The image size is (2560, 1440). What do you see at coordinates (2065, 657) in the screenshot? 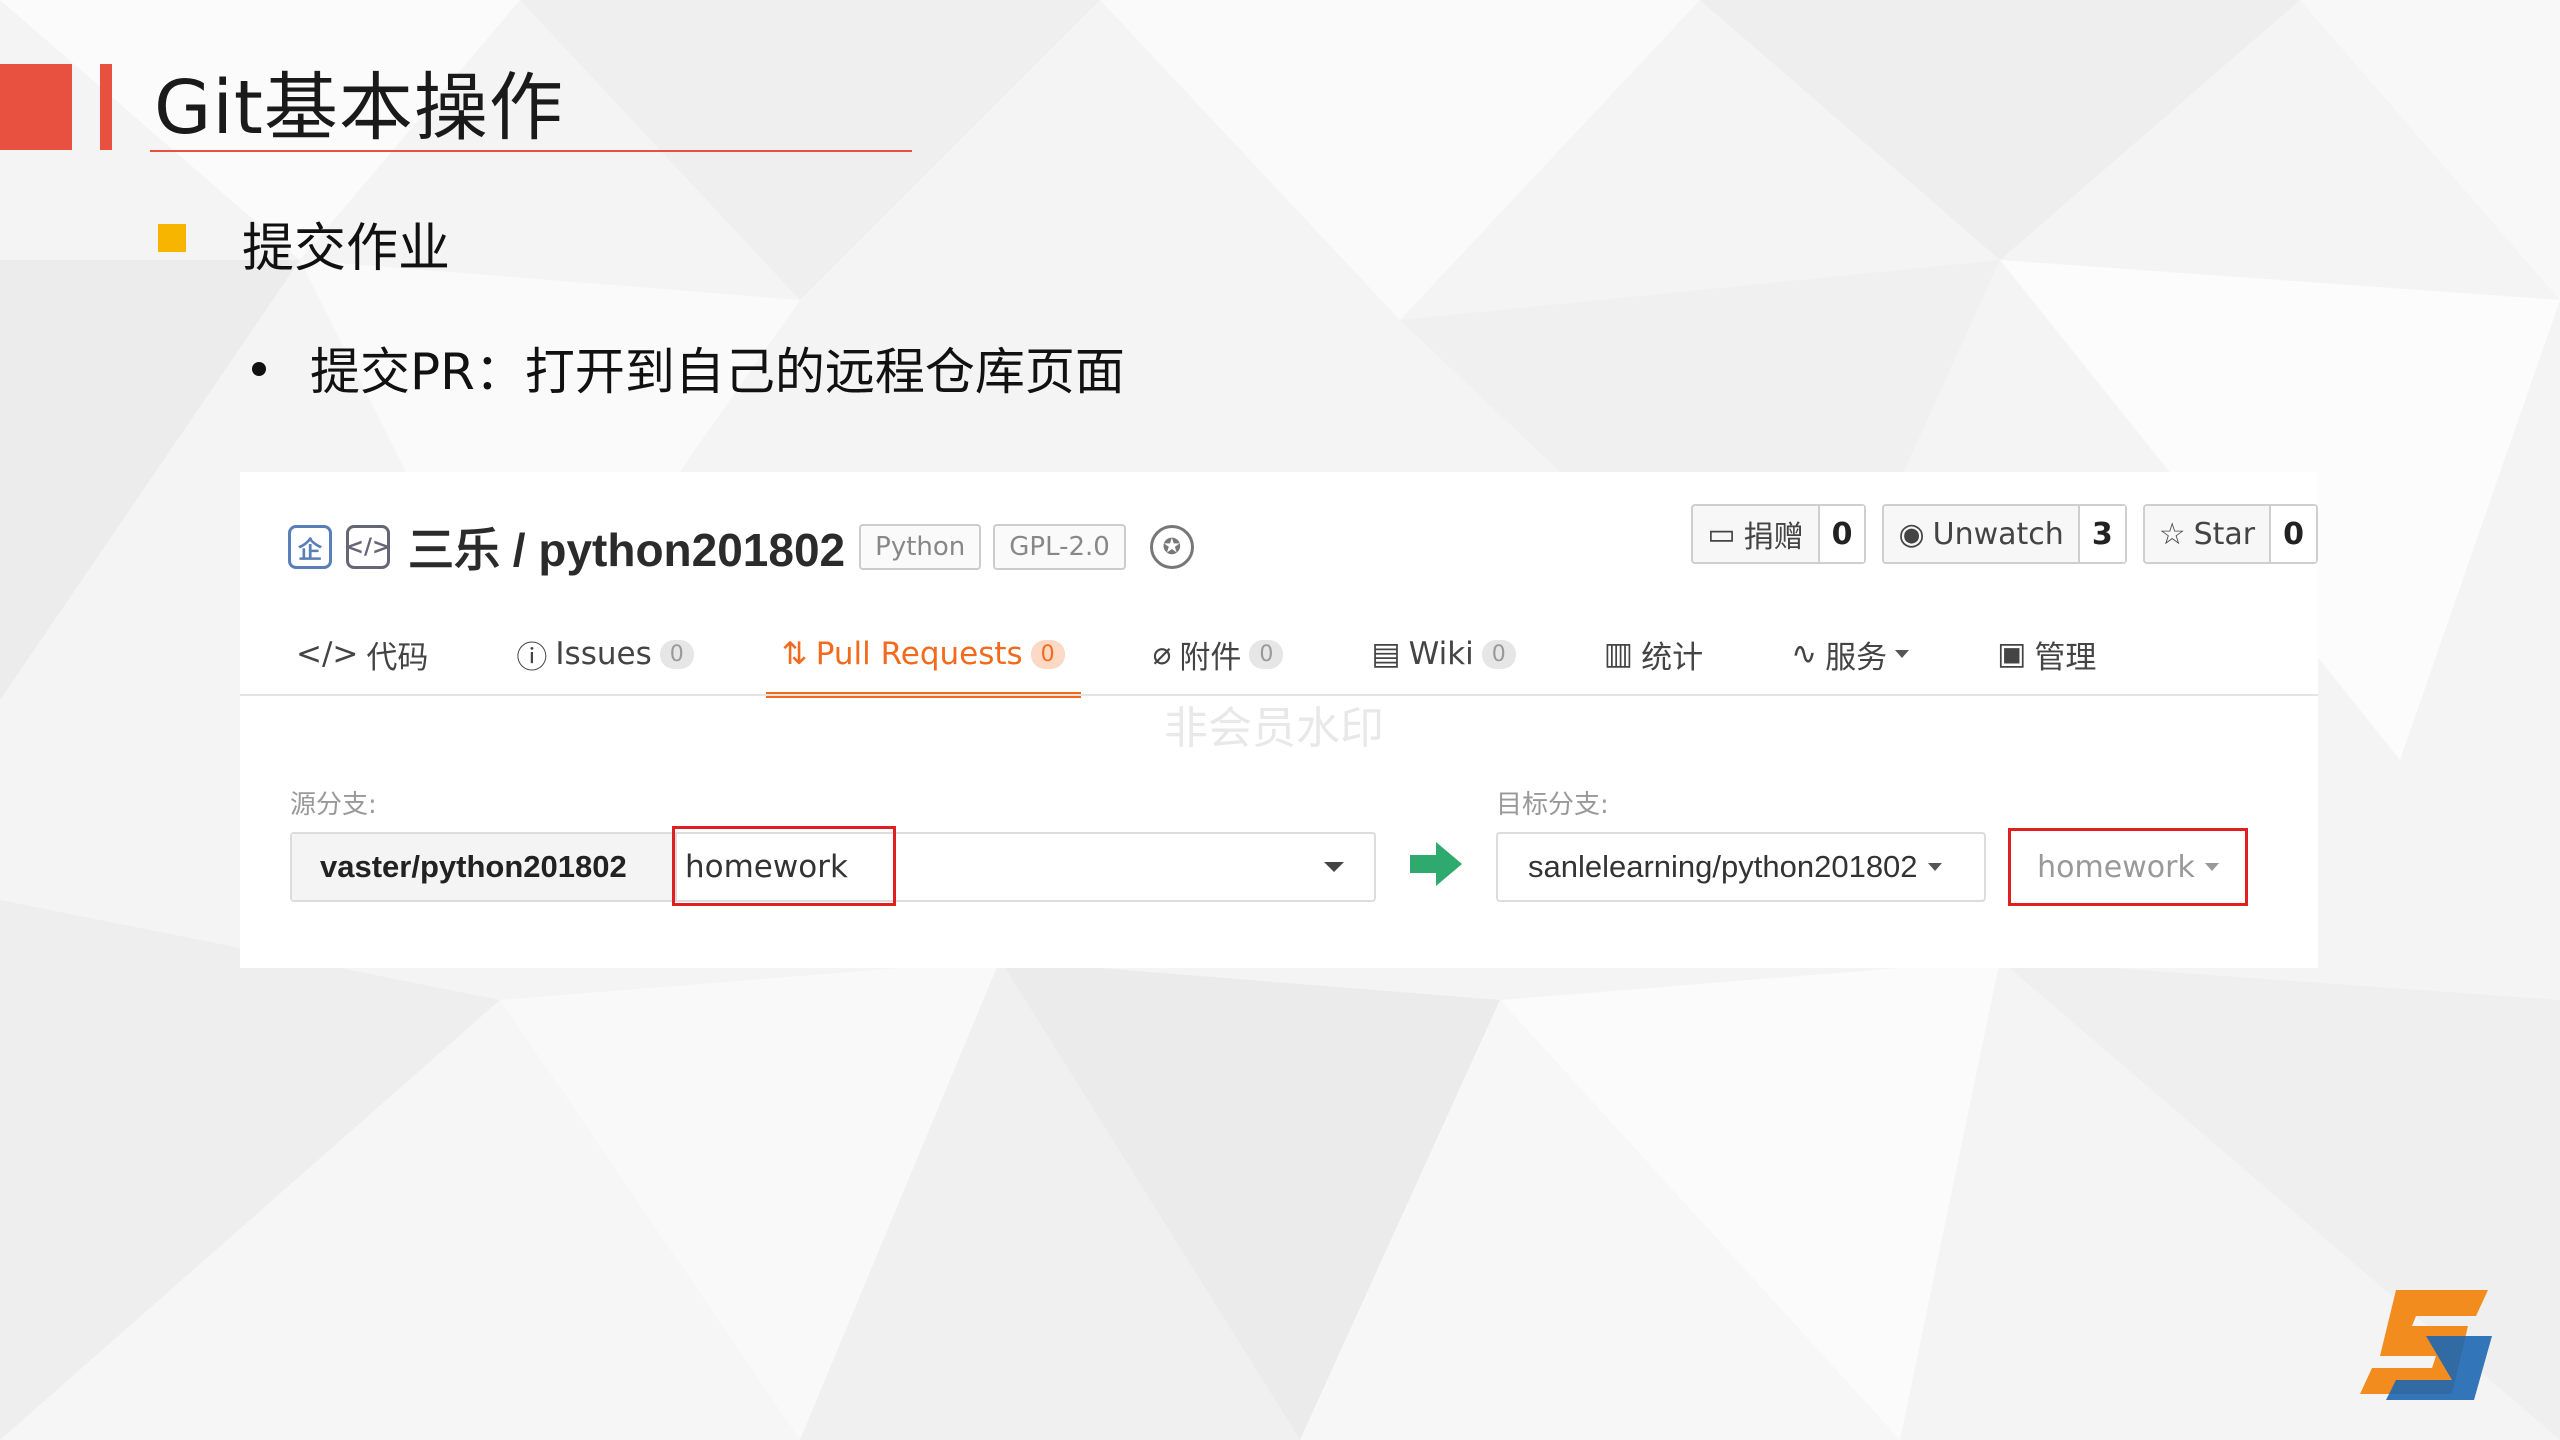
I see `tab-label: 管理` at bounding box center [2065, 657].